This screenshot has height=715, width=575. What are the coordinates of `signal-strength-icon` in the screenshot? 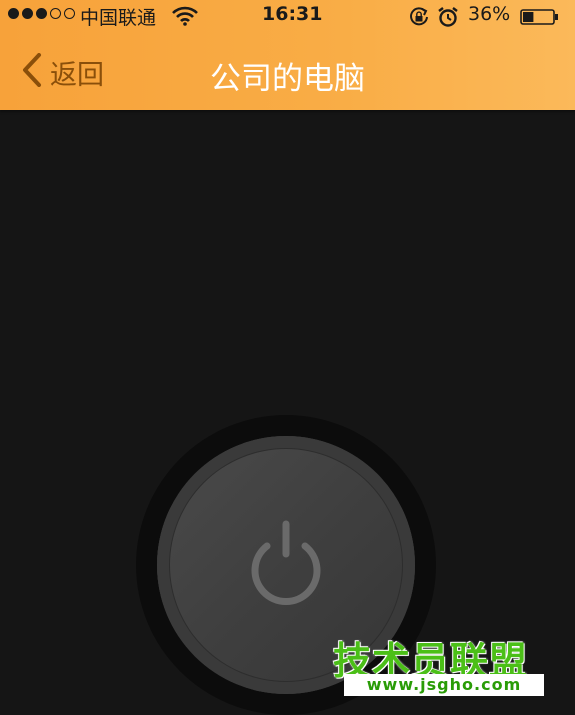 It's located at (41, 13).